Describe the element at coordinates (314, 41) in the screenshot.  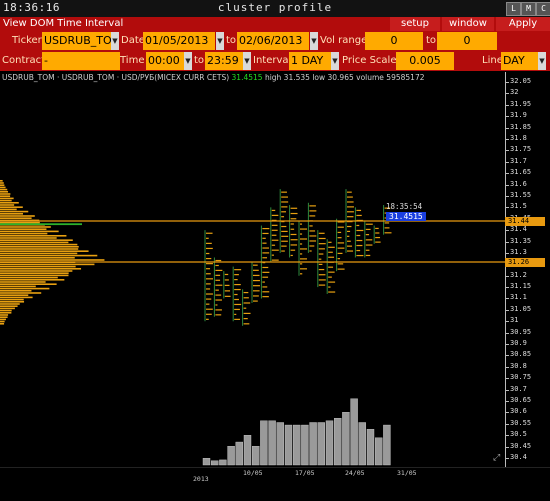
I see `date-to-dropdown-icon: ▼` at that location.